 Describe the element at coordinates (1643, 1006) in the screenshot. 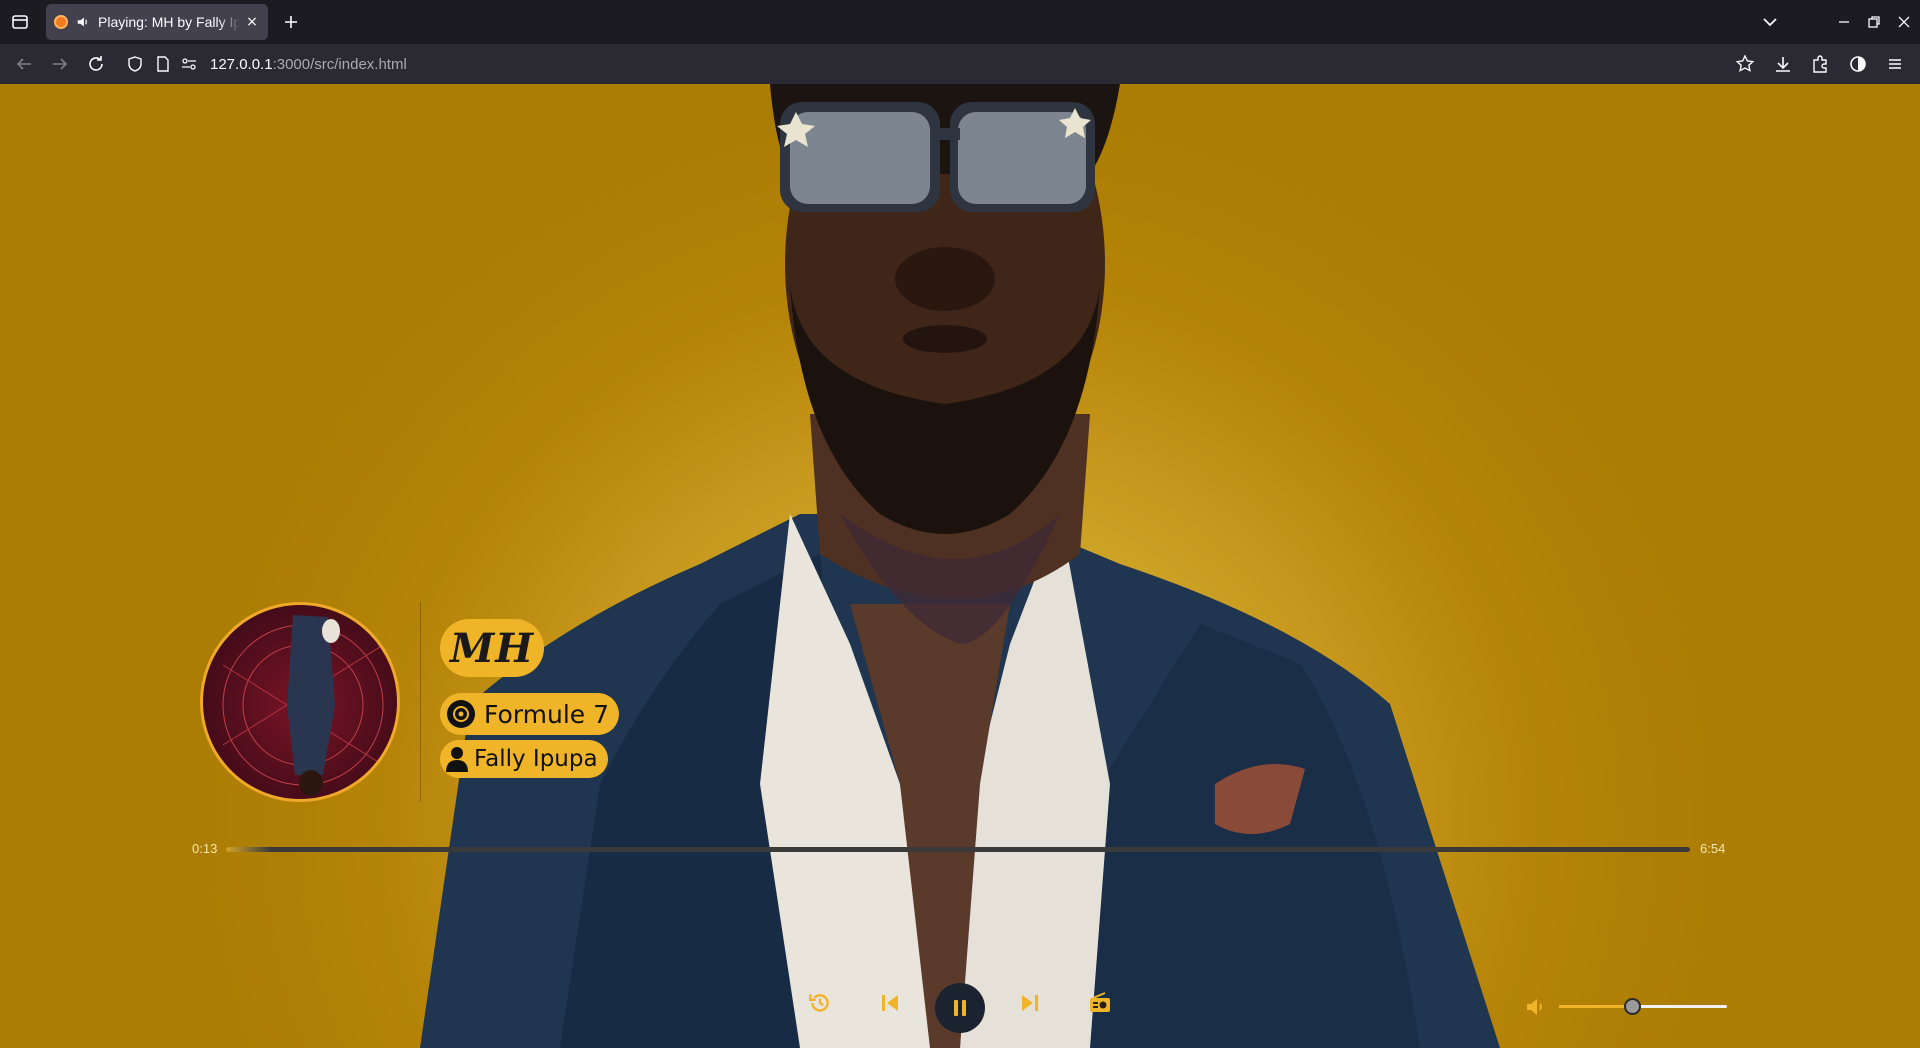

I see `volume-slider` at that location.